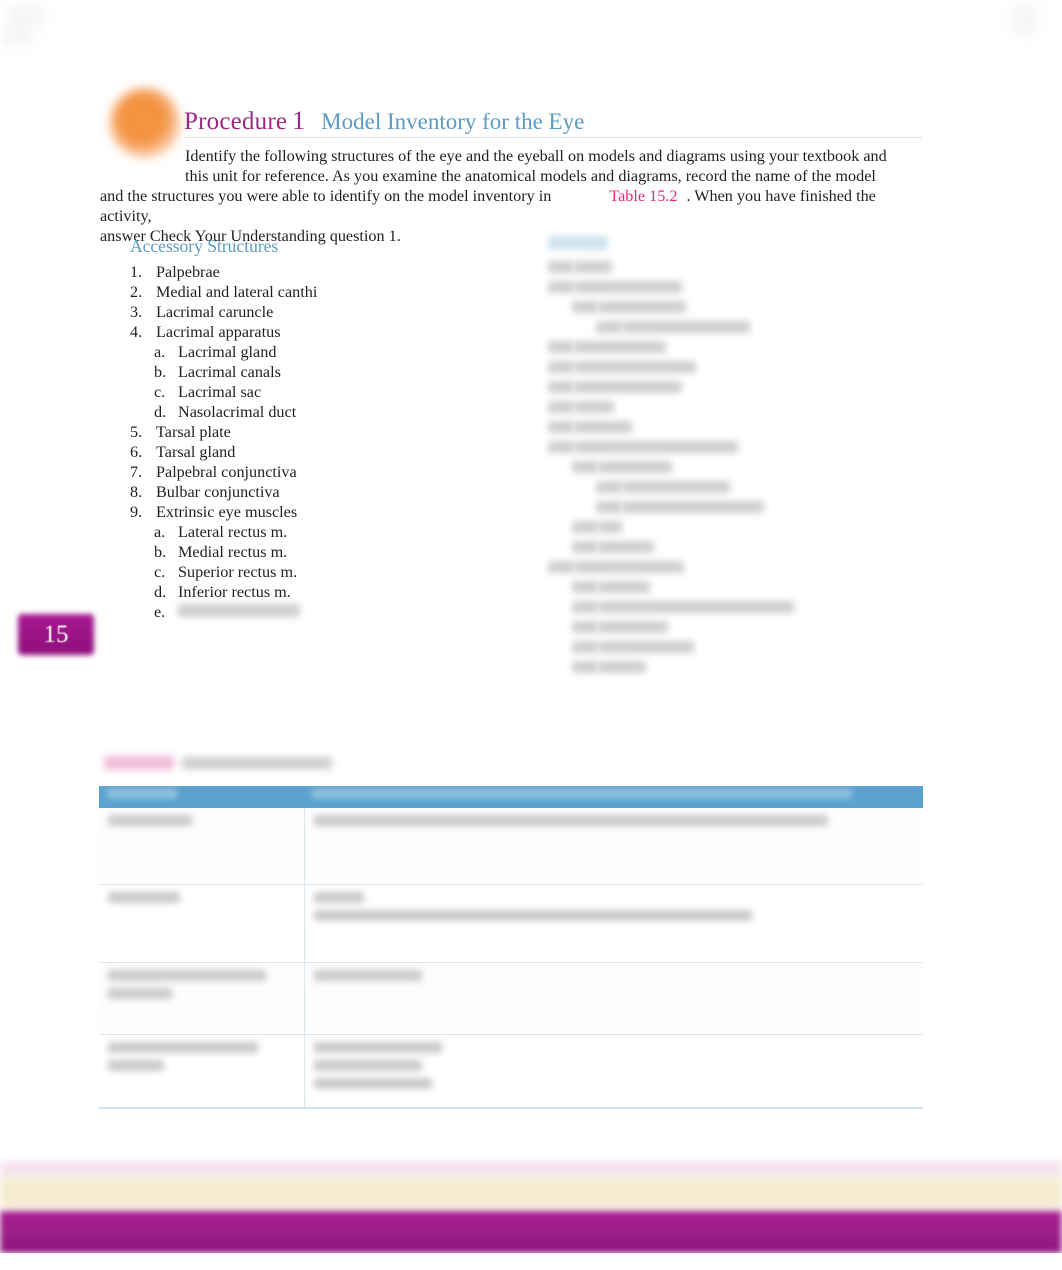 The width and height of the screenshot is (1062, 1270). I want to click on list-item: 5. Tarsal plate, so click(305, 432).